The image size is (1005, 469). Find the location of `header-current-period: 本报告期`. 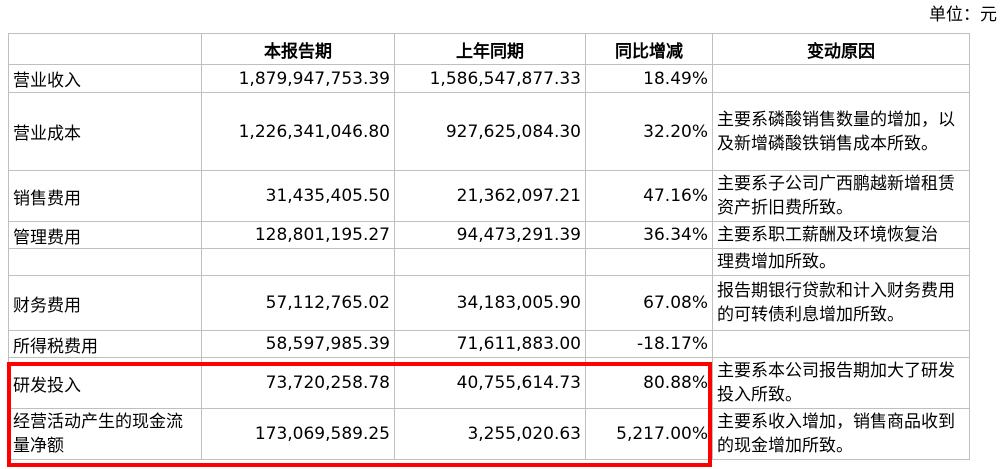

header-current-period: 本报告期 is located at coordinates (298, 49).